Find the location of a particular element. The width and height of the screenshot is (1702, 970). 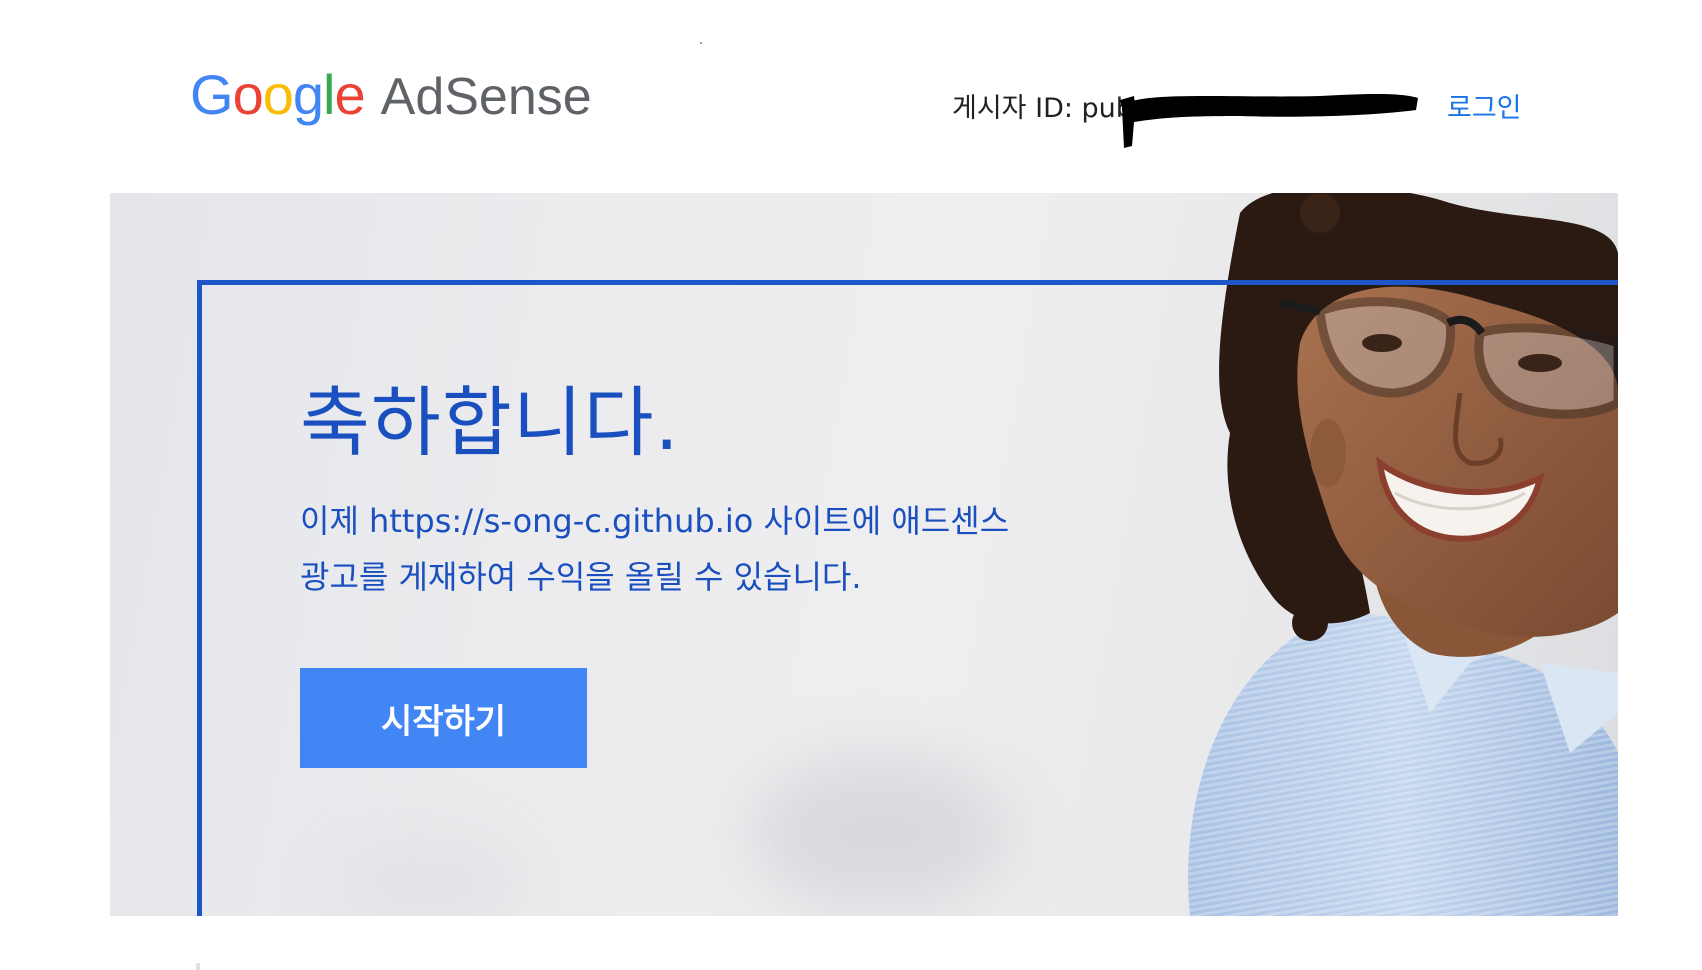

congratulations-title: 축하합니다. is located at coordinates (490, 422).